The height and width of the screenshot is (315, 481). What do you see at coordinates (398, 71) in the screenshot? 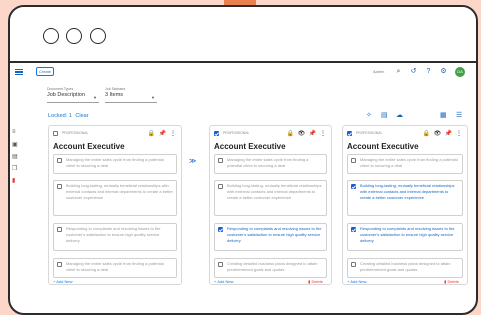
I see `search-icon: ⌕` at bounding box center [398, 71].